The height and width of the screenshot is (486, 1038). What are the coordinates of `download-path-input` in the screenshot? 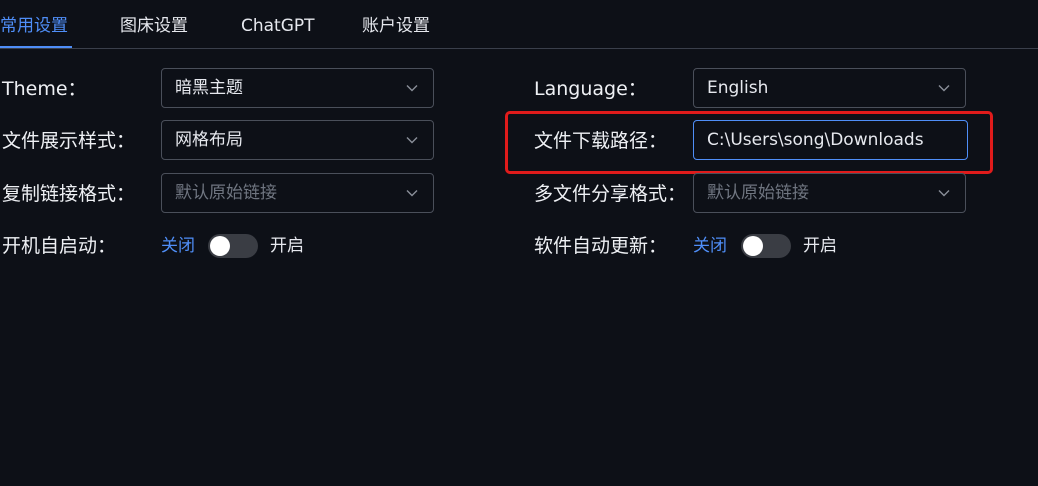 It's located at (830, 140).